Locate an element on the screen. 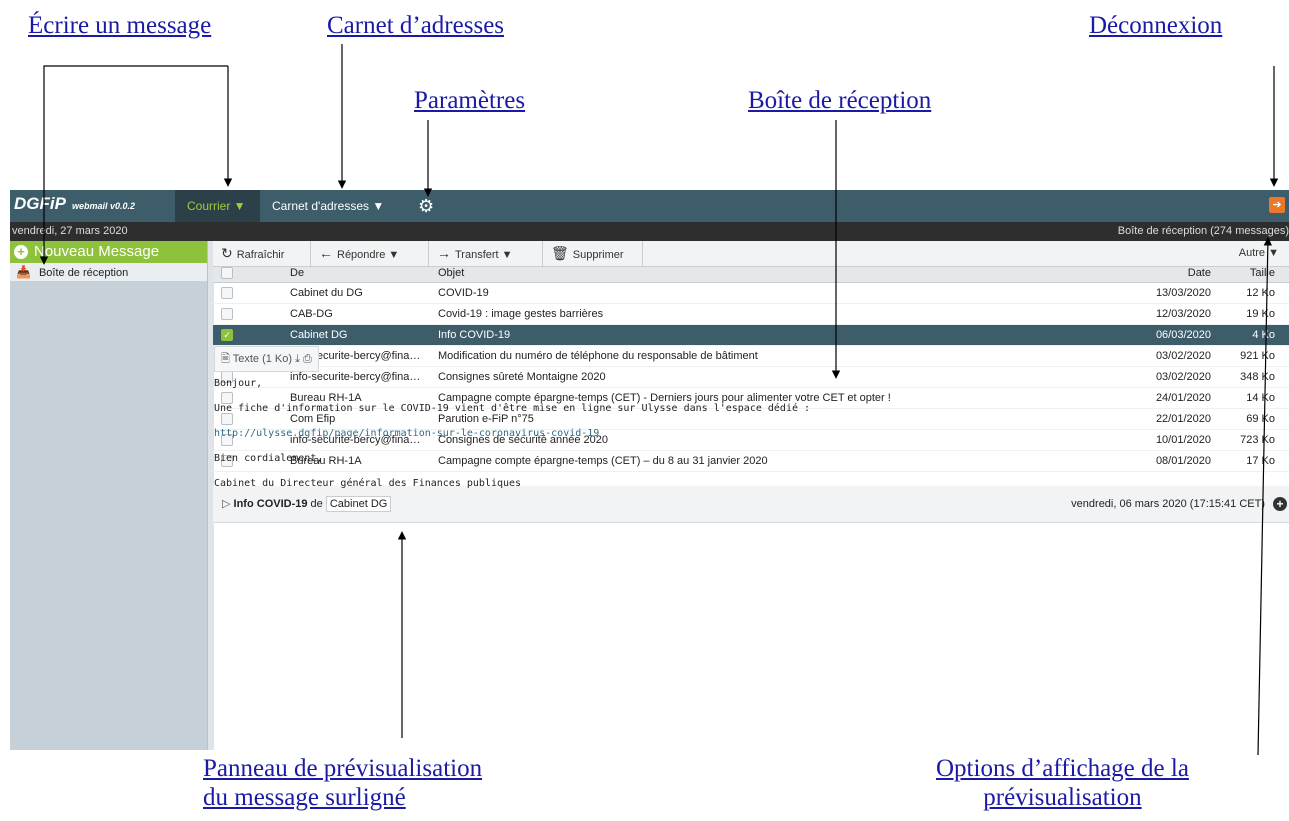  other-menu: Autre ▼ is located at coordinates (1259, 253).